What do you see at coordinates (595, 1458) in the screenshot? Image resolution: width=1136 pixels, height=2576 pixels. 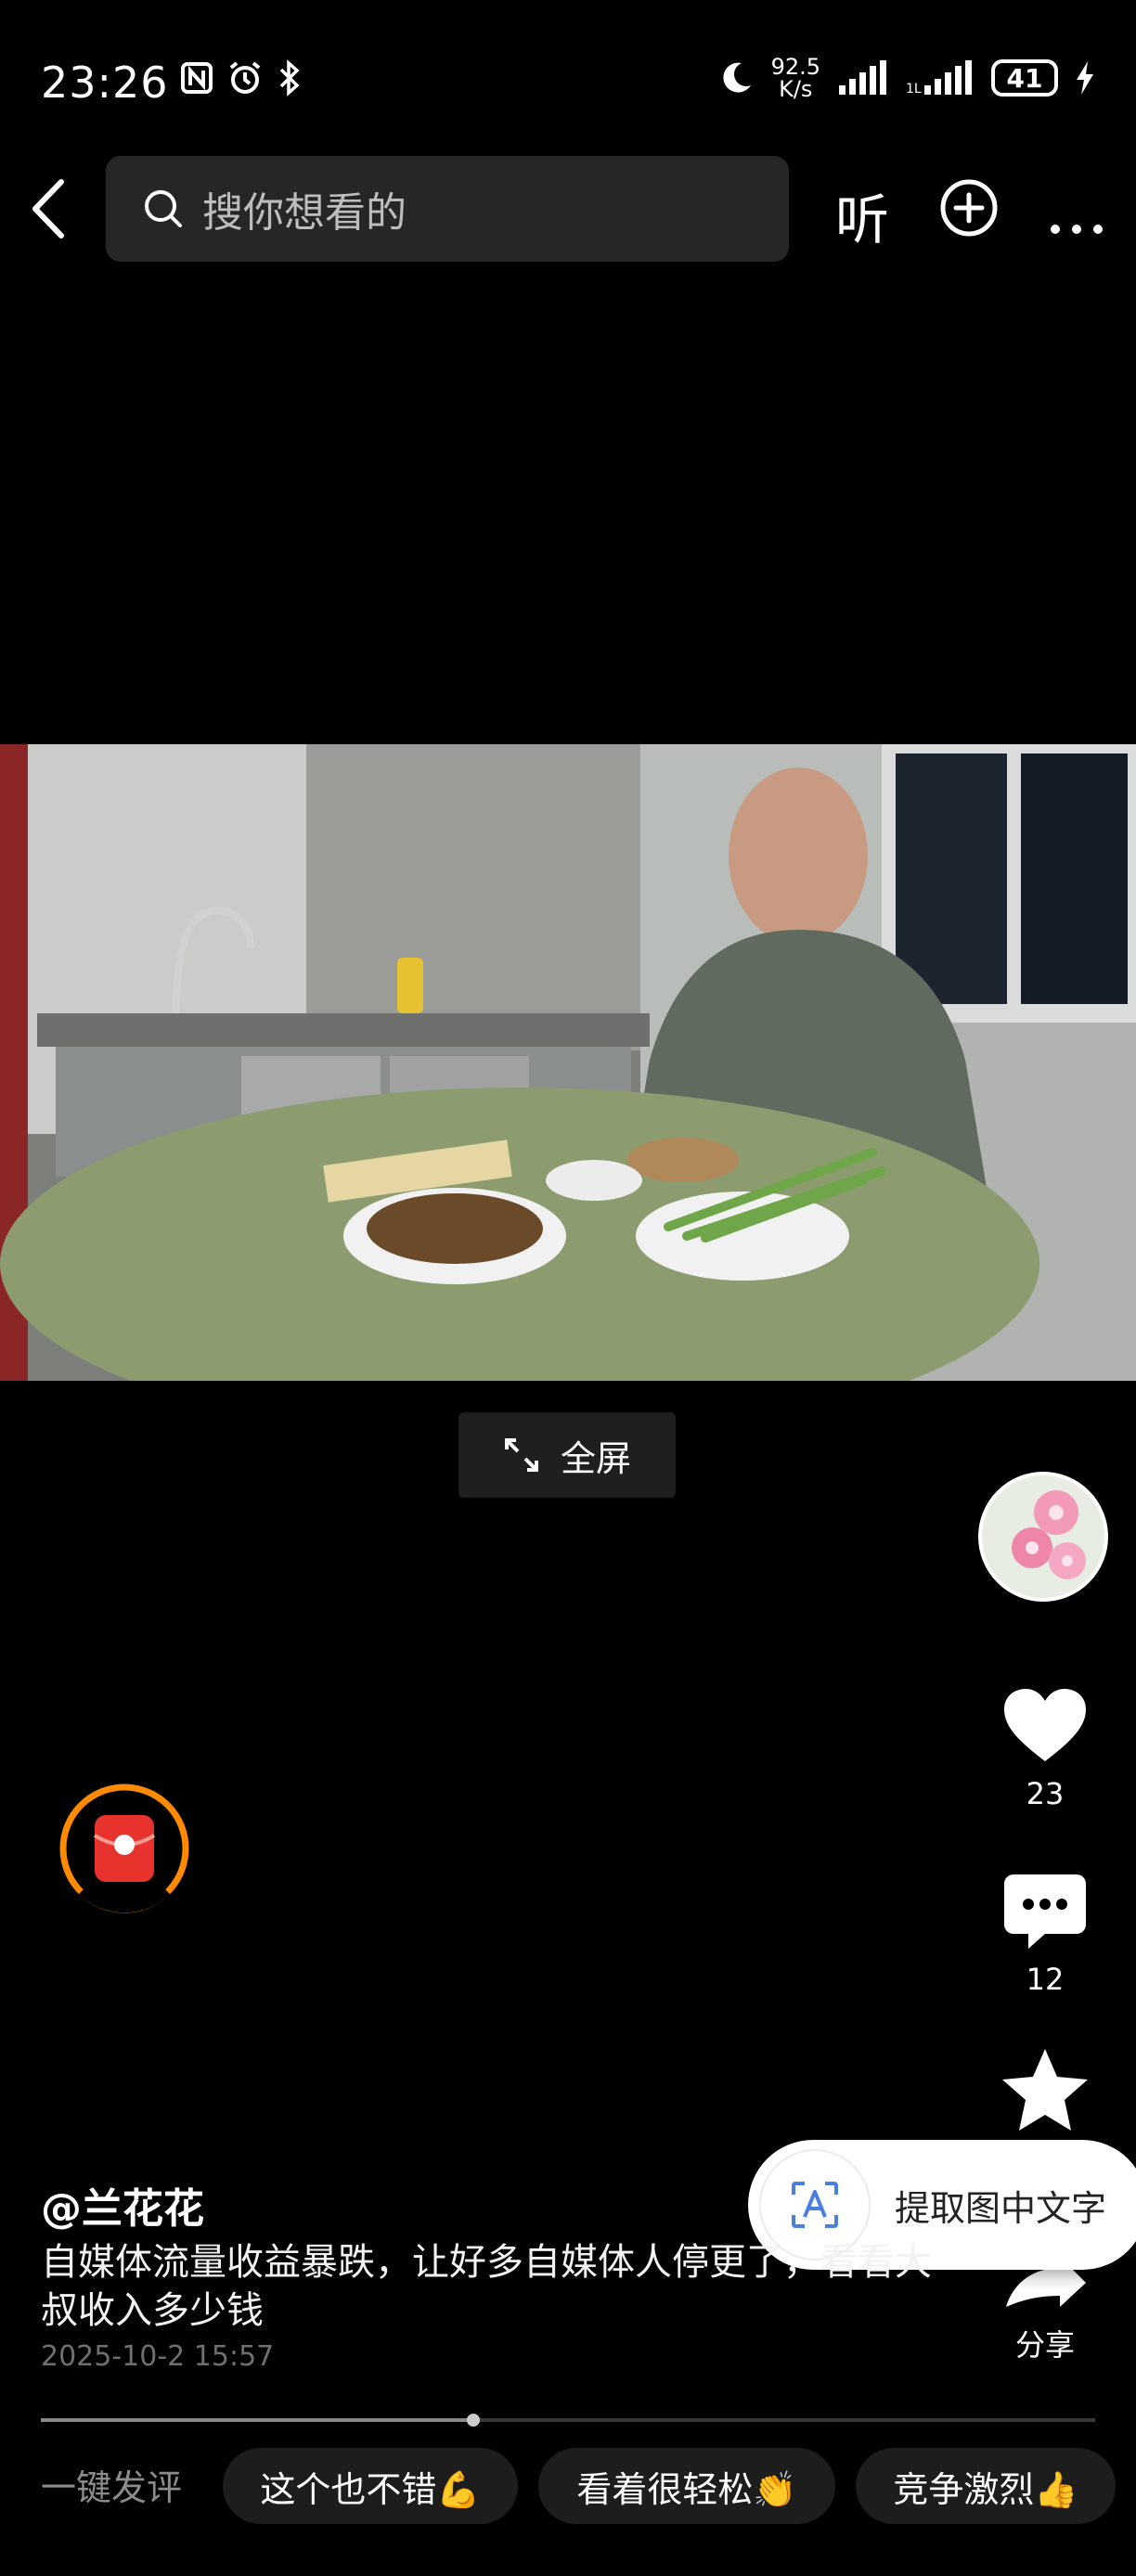 I see `fullscreen-label: 全屏` at bounding box center [595, 1458].